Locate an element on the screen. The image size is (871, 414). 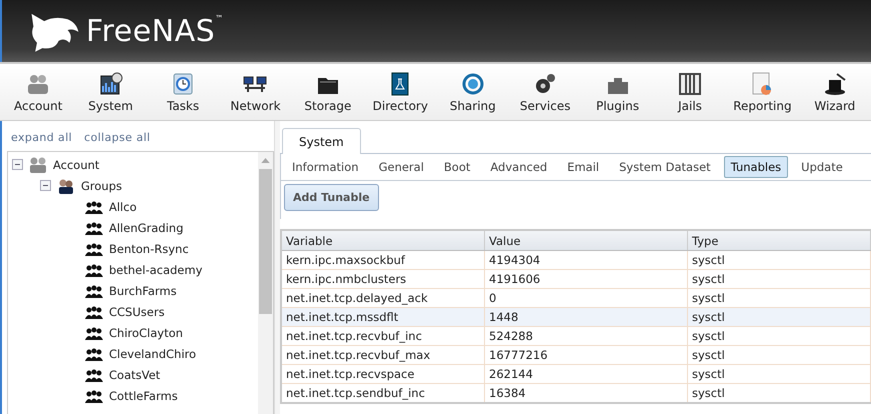
tree-item: Benton-Rsync is located at coordinates (149, 249).